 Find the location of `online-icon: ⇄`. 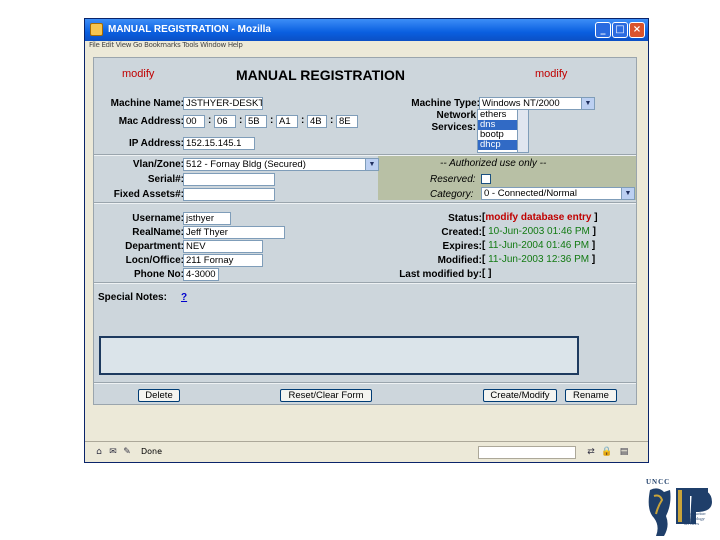

online-icon: ⇄ is located at coordinates (591, 452).